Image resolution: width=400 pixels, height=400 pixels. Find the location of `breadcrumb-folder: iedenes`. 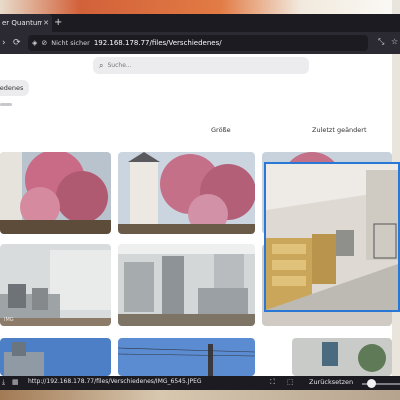

breadcrumb-folder: iedenes is located at coordinates (12, 88).